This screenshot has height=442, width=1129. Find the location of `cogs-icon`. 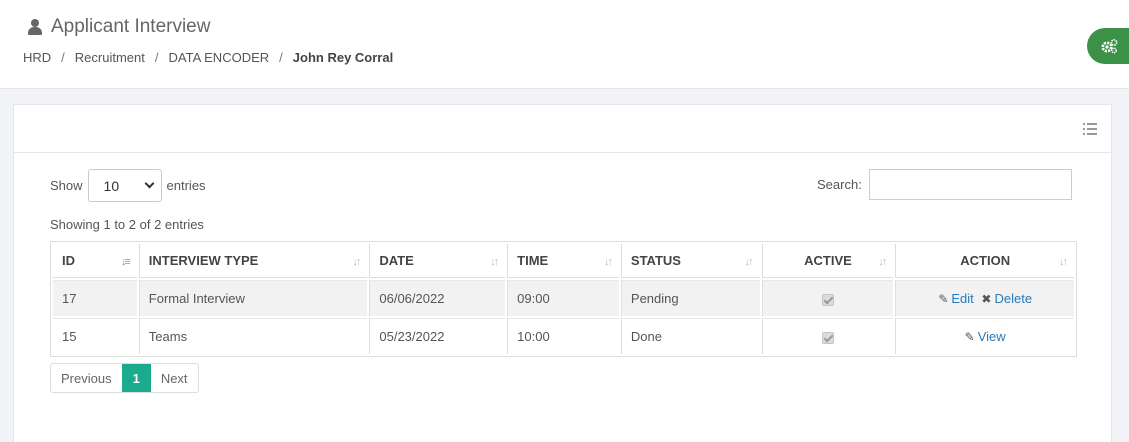

cogs-icon is located at coordinates (1109, 46).